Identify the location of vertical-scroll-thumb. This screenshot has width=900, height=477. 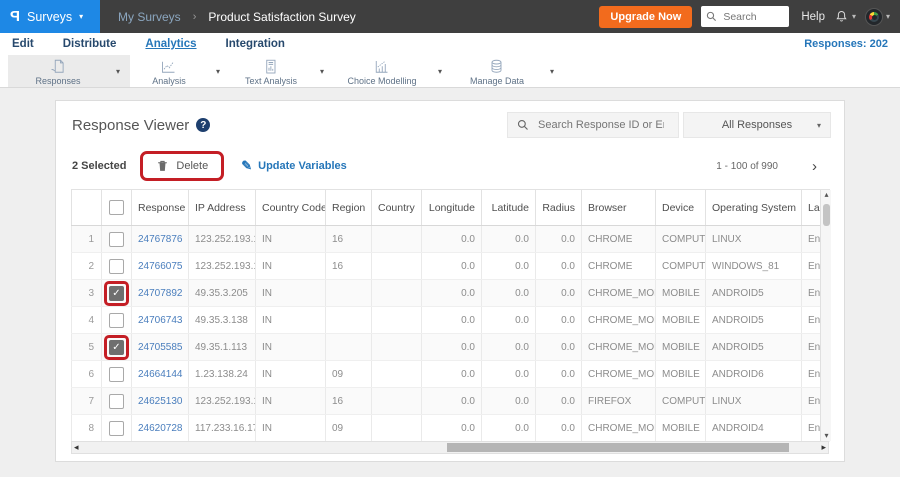
(826, 215).